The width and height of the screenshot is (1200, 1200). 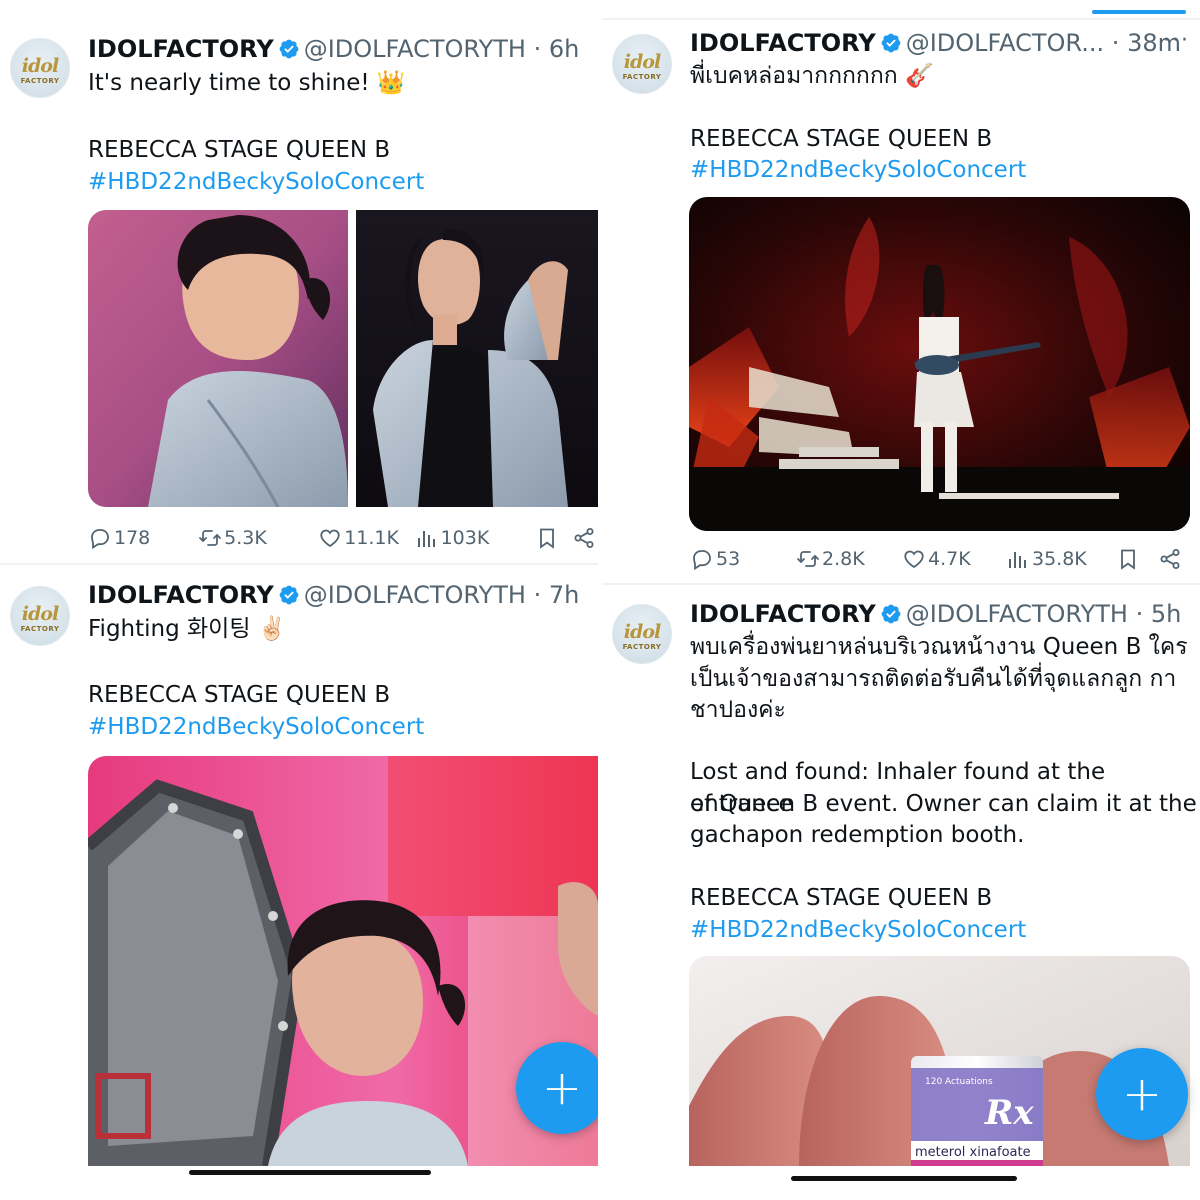 I want to click on view-count: 35.8K, so click(x=1059, y=559).